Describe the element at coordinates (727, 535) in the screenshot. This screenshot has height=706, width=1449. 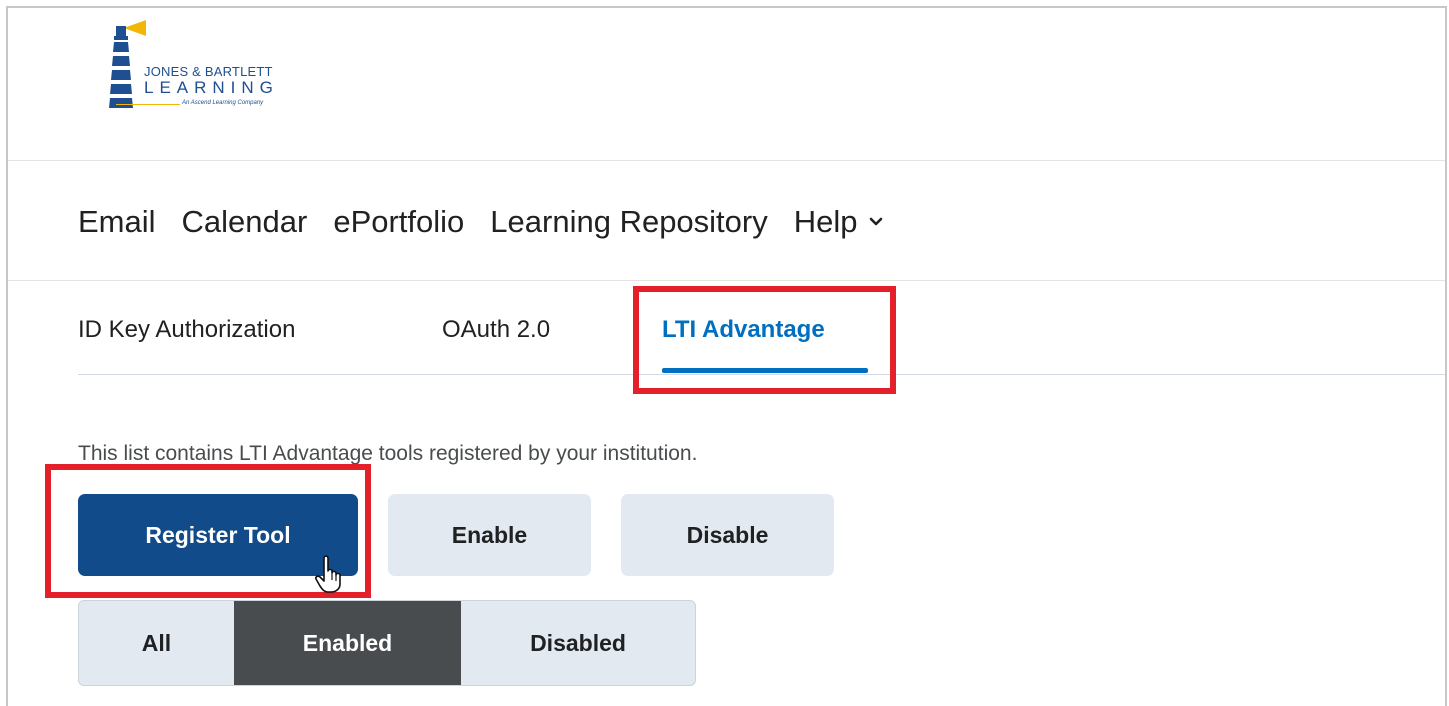
I see `disable-button: Disable` at that location.